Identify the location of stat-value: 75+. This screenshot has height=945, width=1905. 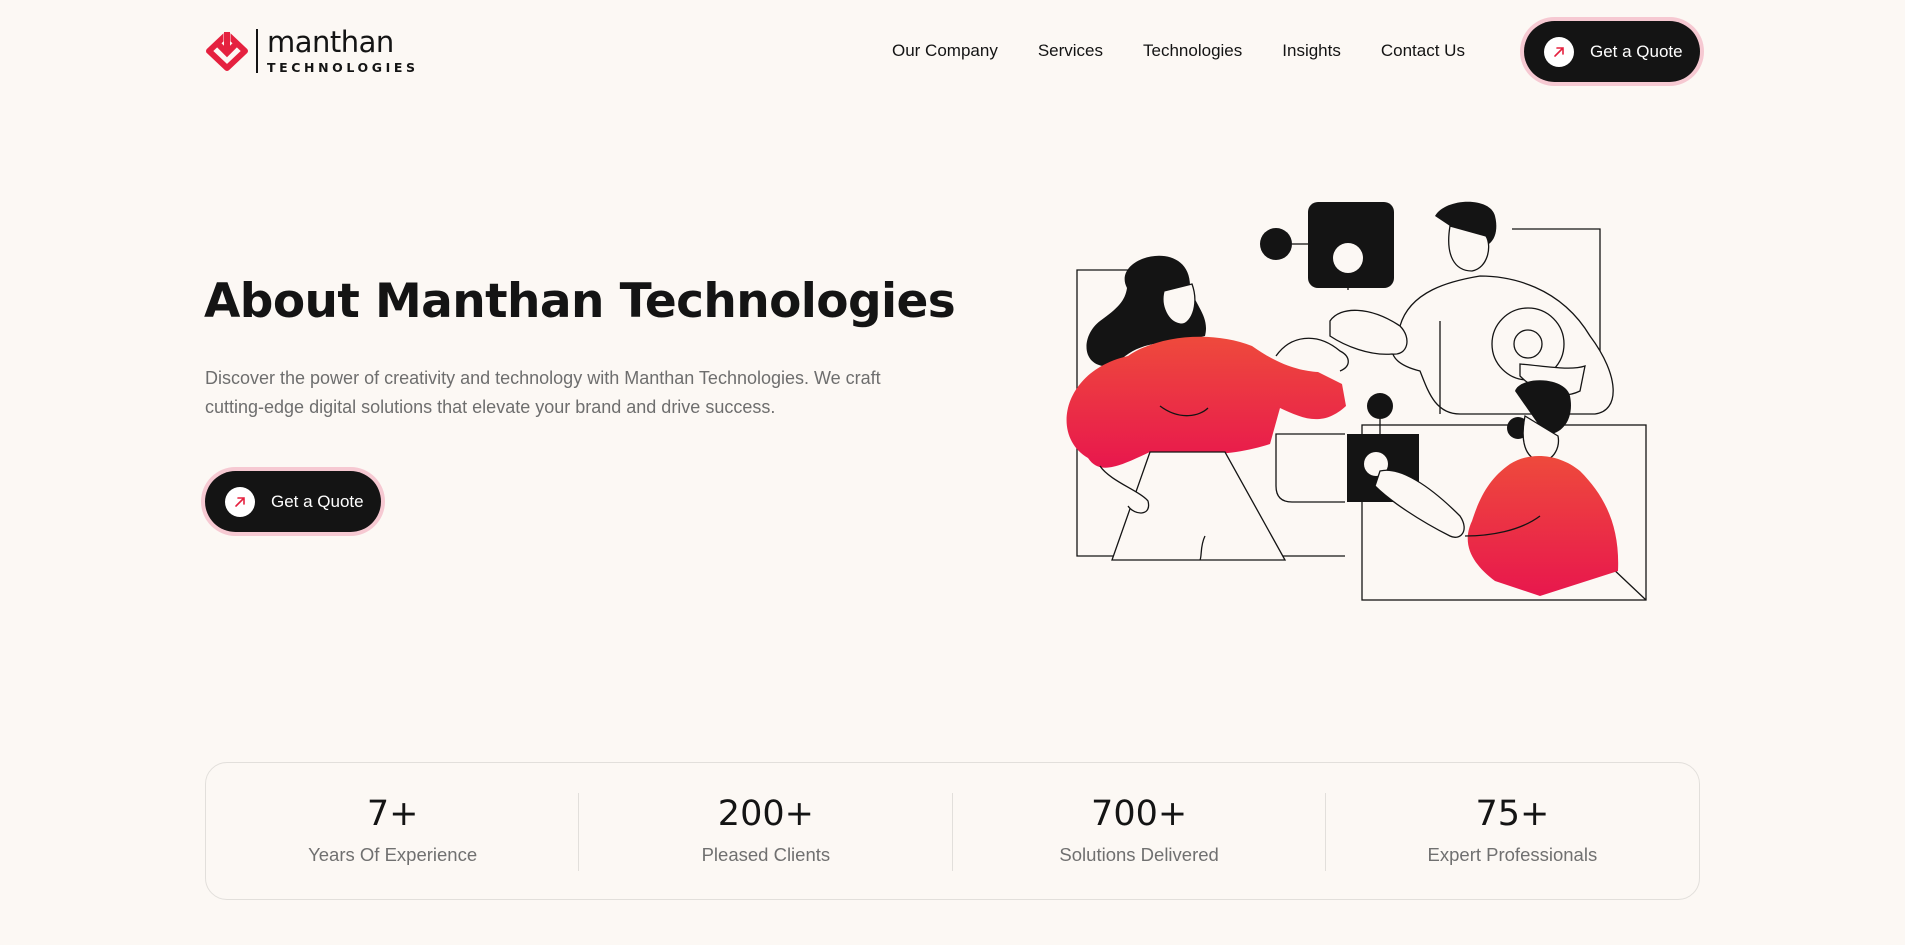
(1512, 813).